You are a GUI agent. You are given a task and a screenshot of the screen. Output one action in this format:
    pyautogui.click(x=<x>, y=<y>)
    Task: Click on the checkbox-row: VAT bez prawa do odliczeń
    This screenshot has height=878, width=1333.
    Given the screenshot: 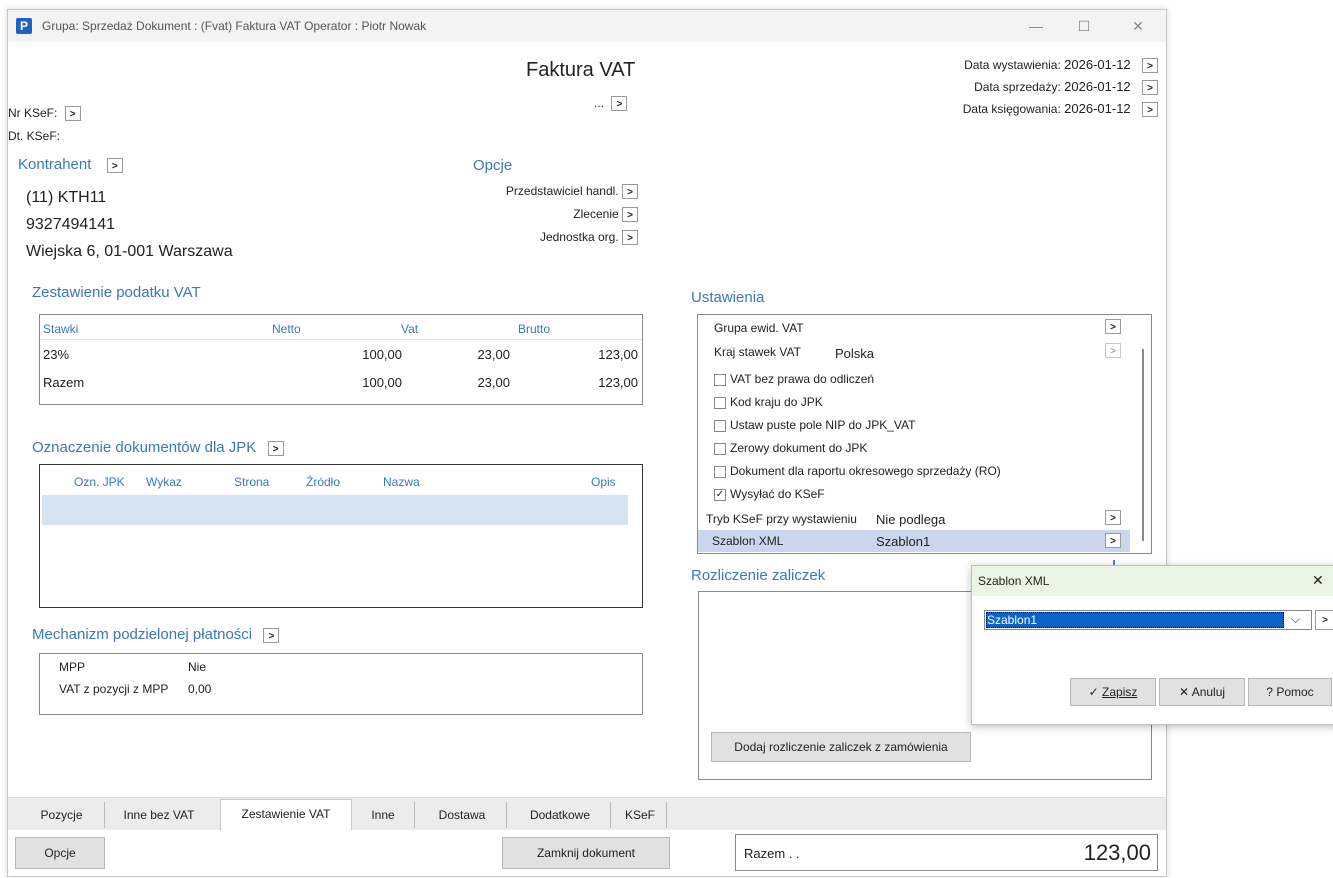 What is the action you would take?
    pyautogui.click(x=794, y=379)
    